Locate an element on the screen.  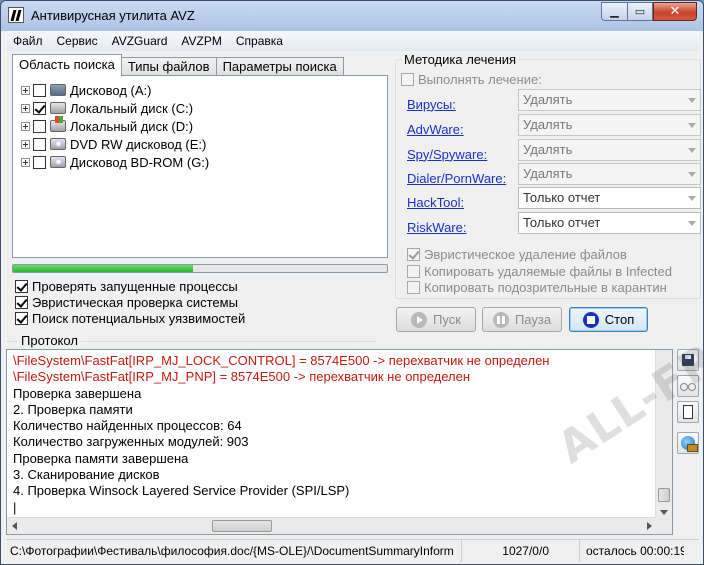
menu-service: Сервис is located at coordinates (77, 41).